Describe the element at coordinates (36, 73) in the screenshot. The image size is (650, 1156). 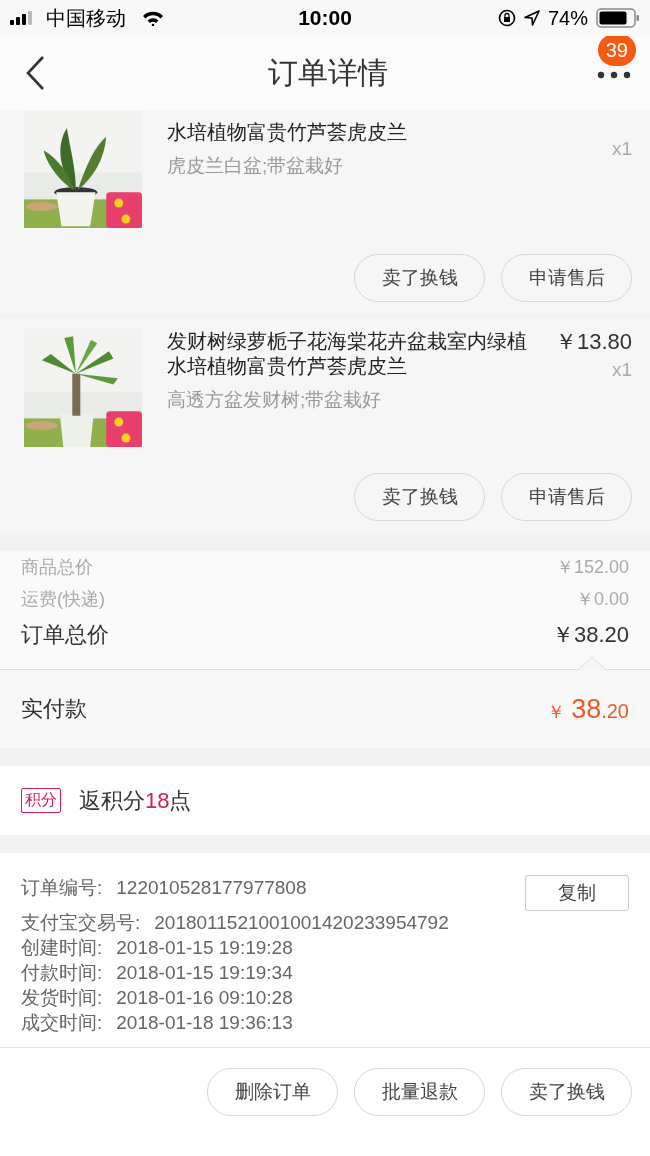
I see `back-icon` at that location.